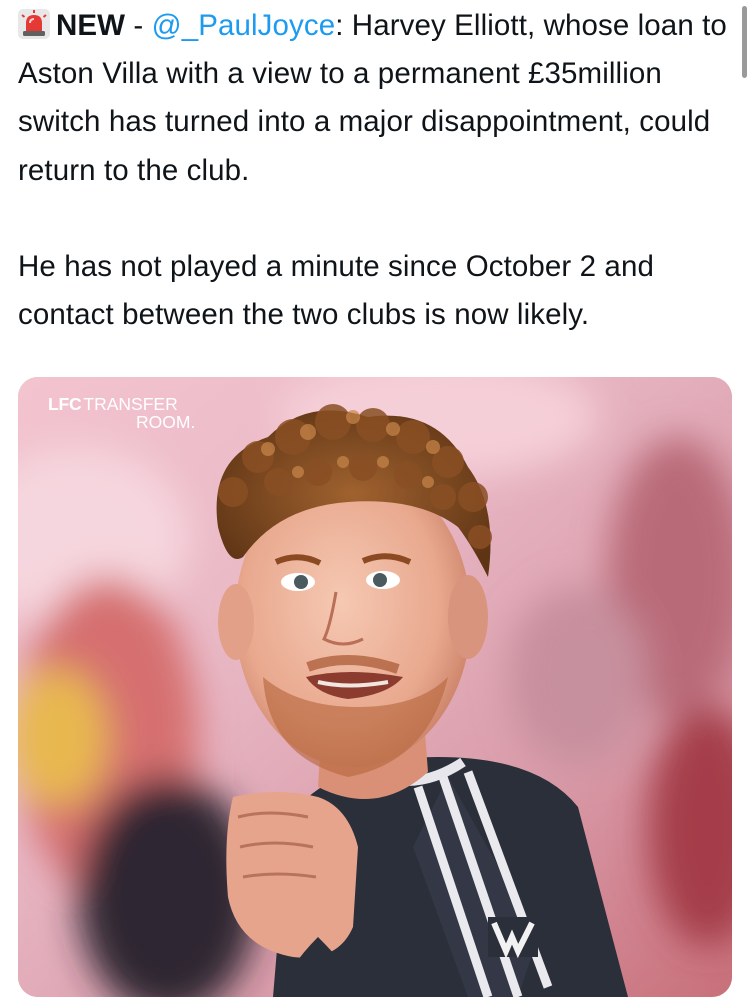 This screenshot has height=997, width=750. I want to click on lfc-transfer-room-logo: LFC TRANSFER ROOM., so click(138, 420).